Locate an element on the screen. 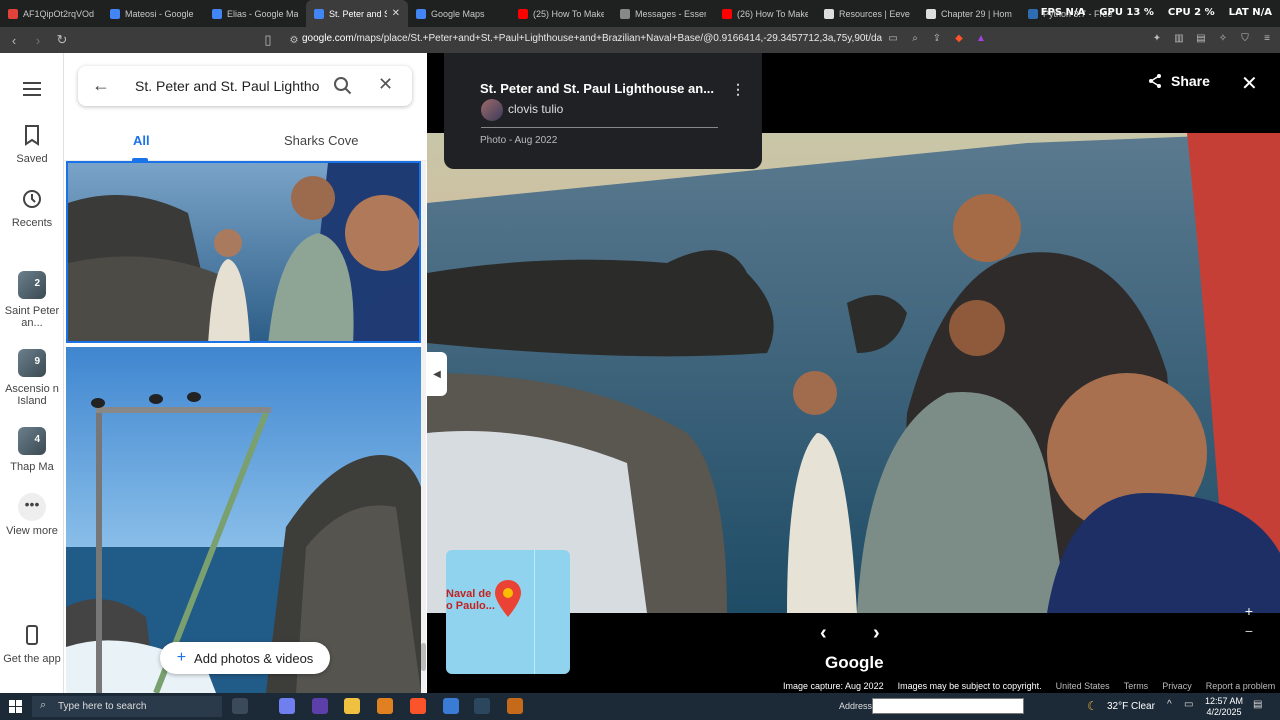 This screenshot has height=720, width=1280. chevron-left-icon: ◀ is located at coordinates (437, 374).